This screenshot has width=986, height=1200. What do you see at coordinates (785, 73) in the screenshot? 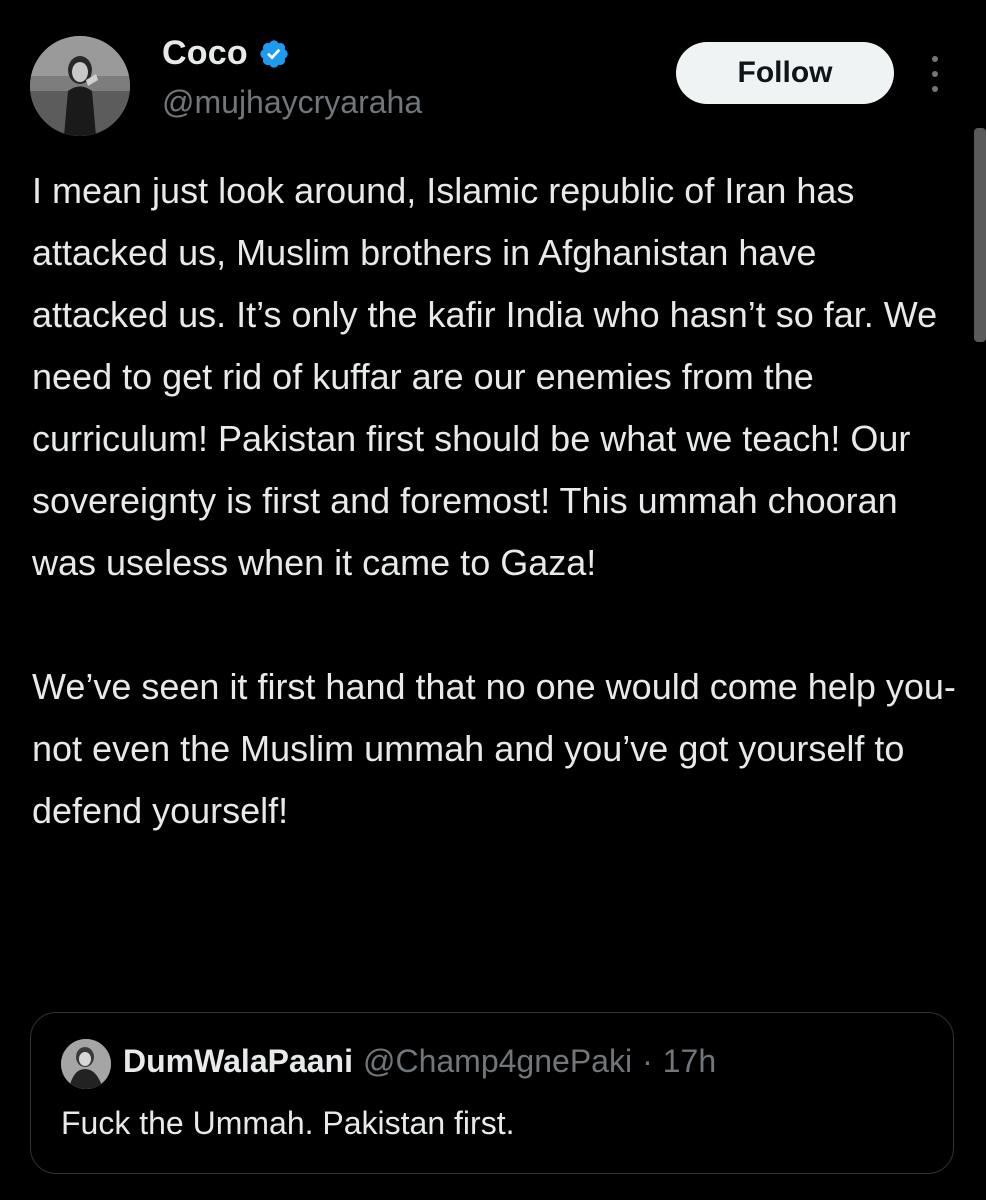
I see `follow-button: Follow` at bounding box center [785, 73].